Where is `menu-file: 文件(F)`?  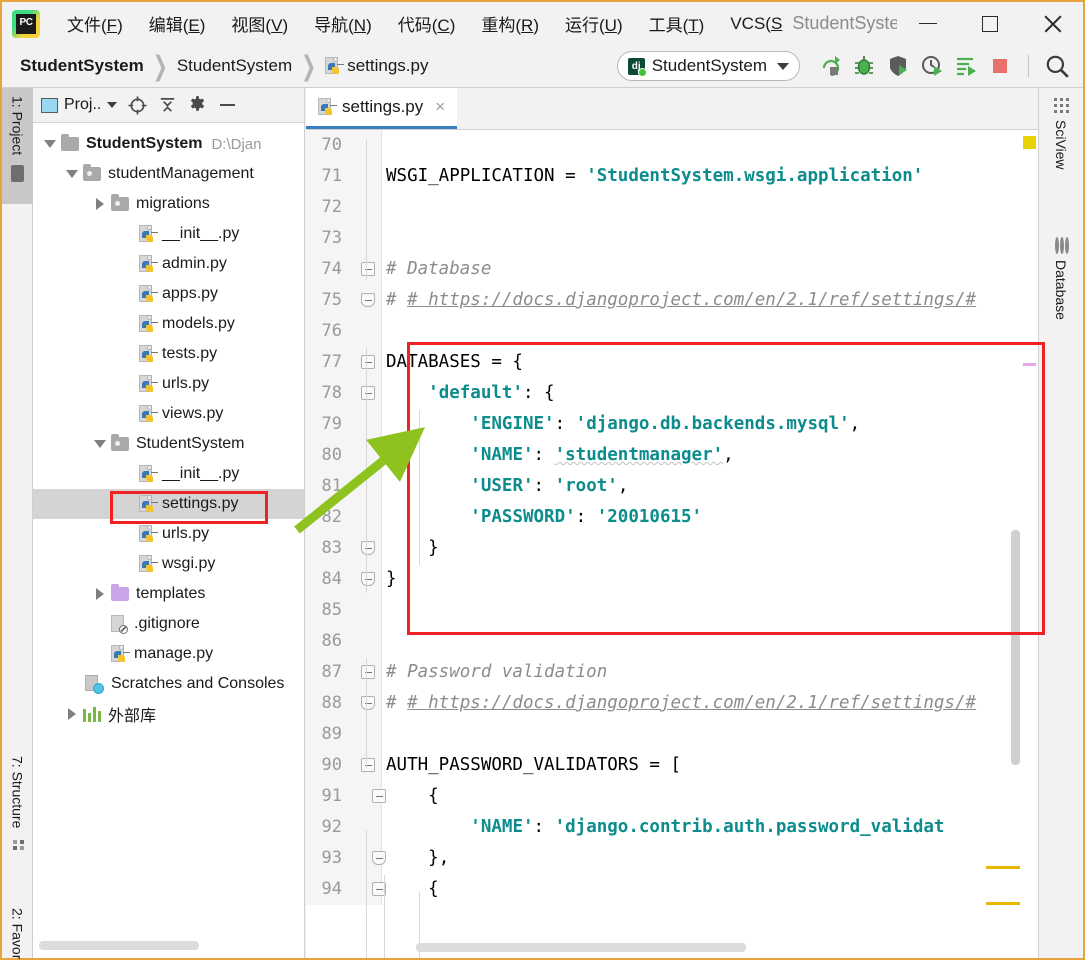
menu-file: 文件(F) is located at coordinates (95, 23).